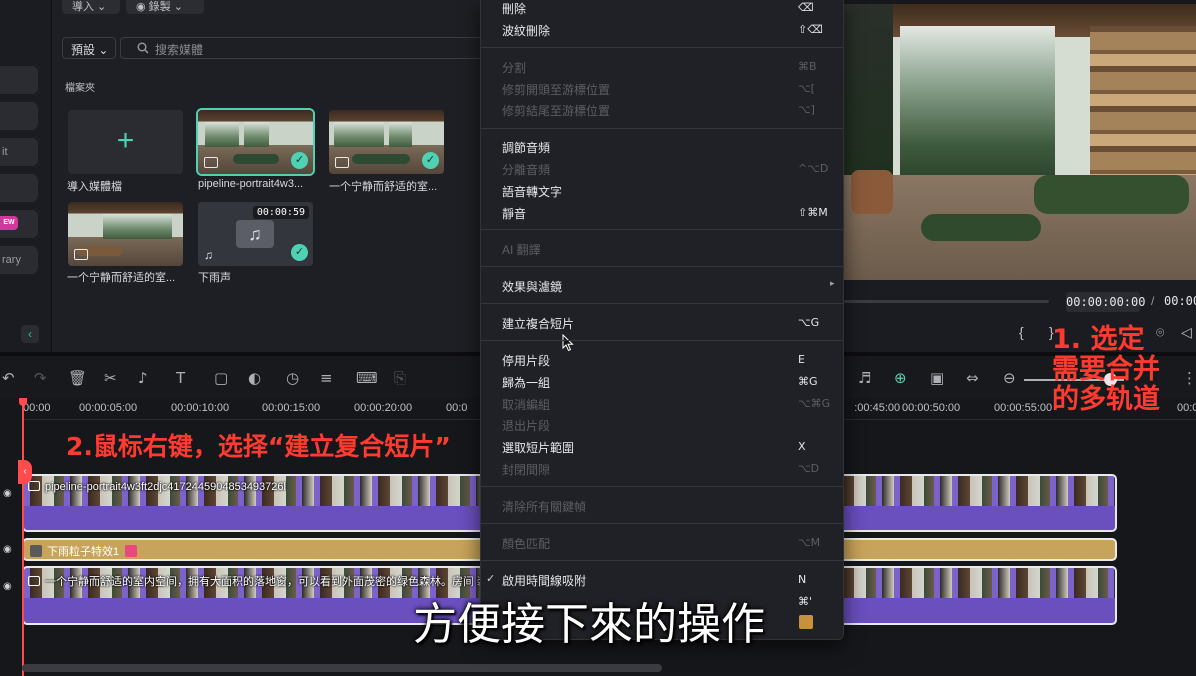 This screenshot has height=676, width=1196. I want to click on playback-progress-bar, so click(946, 301).